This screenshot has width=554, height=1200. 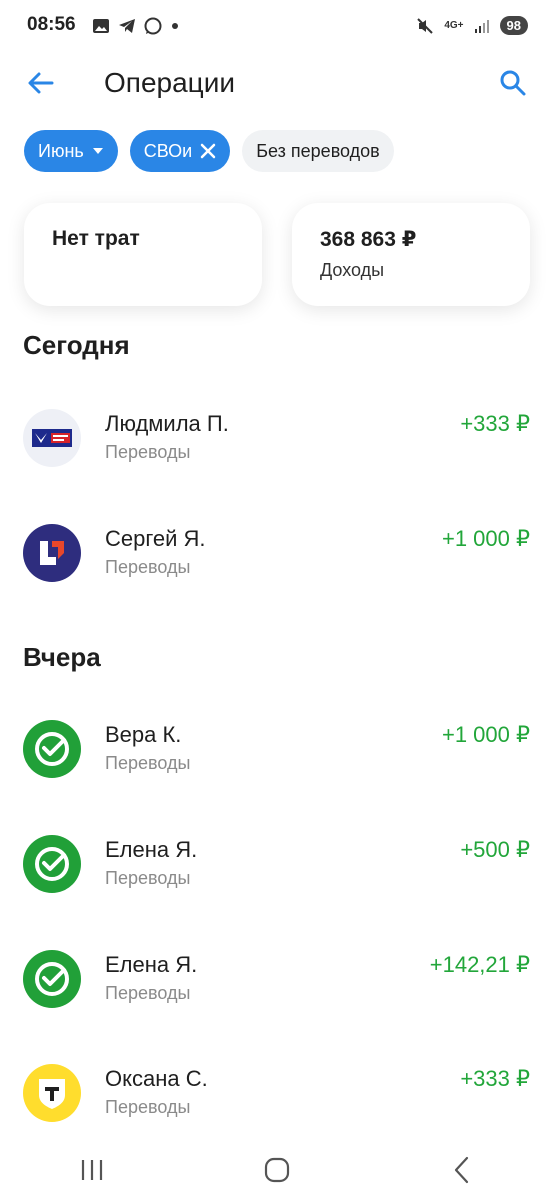 I want to click on transaction-name: Сергей Я., so click(x=155, y=538).